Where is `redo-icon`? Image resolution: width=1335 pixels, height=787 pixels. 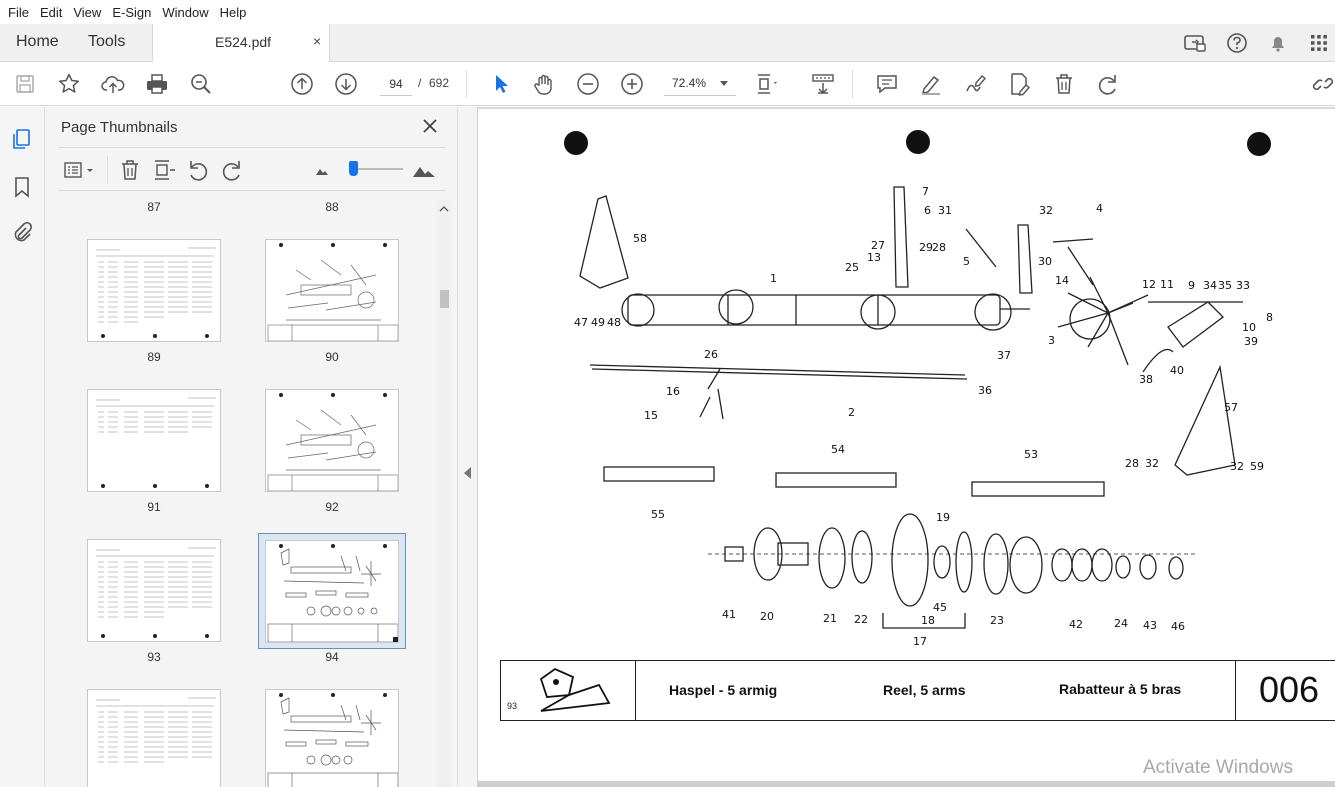 redo-icon is located at coordinates (1108, 84).